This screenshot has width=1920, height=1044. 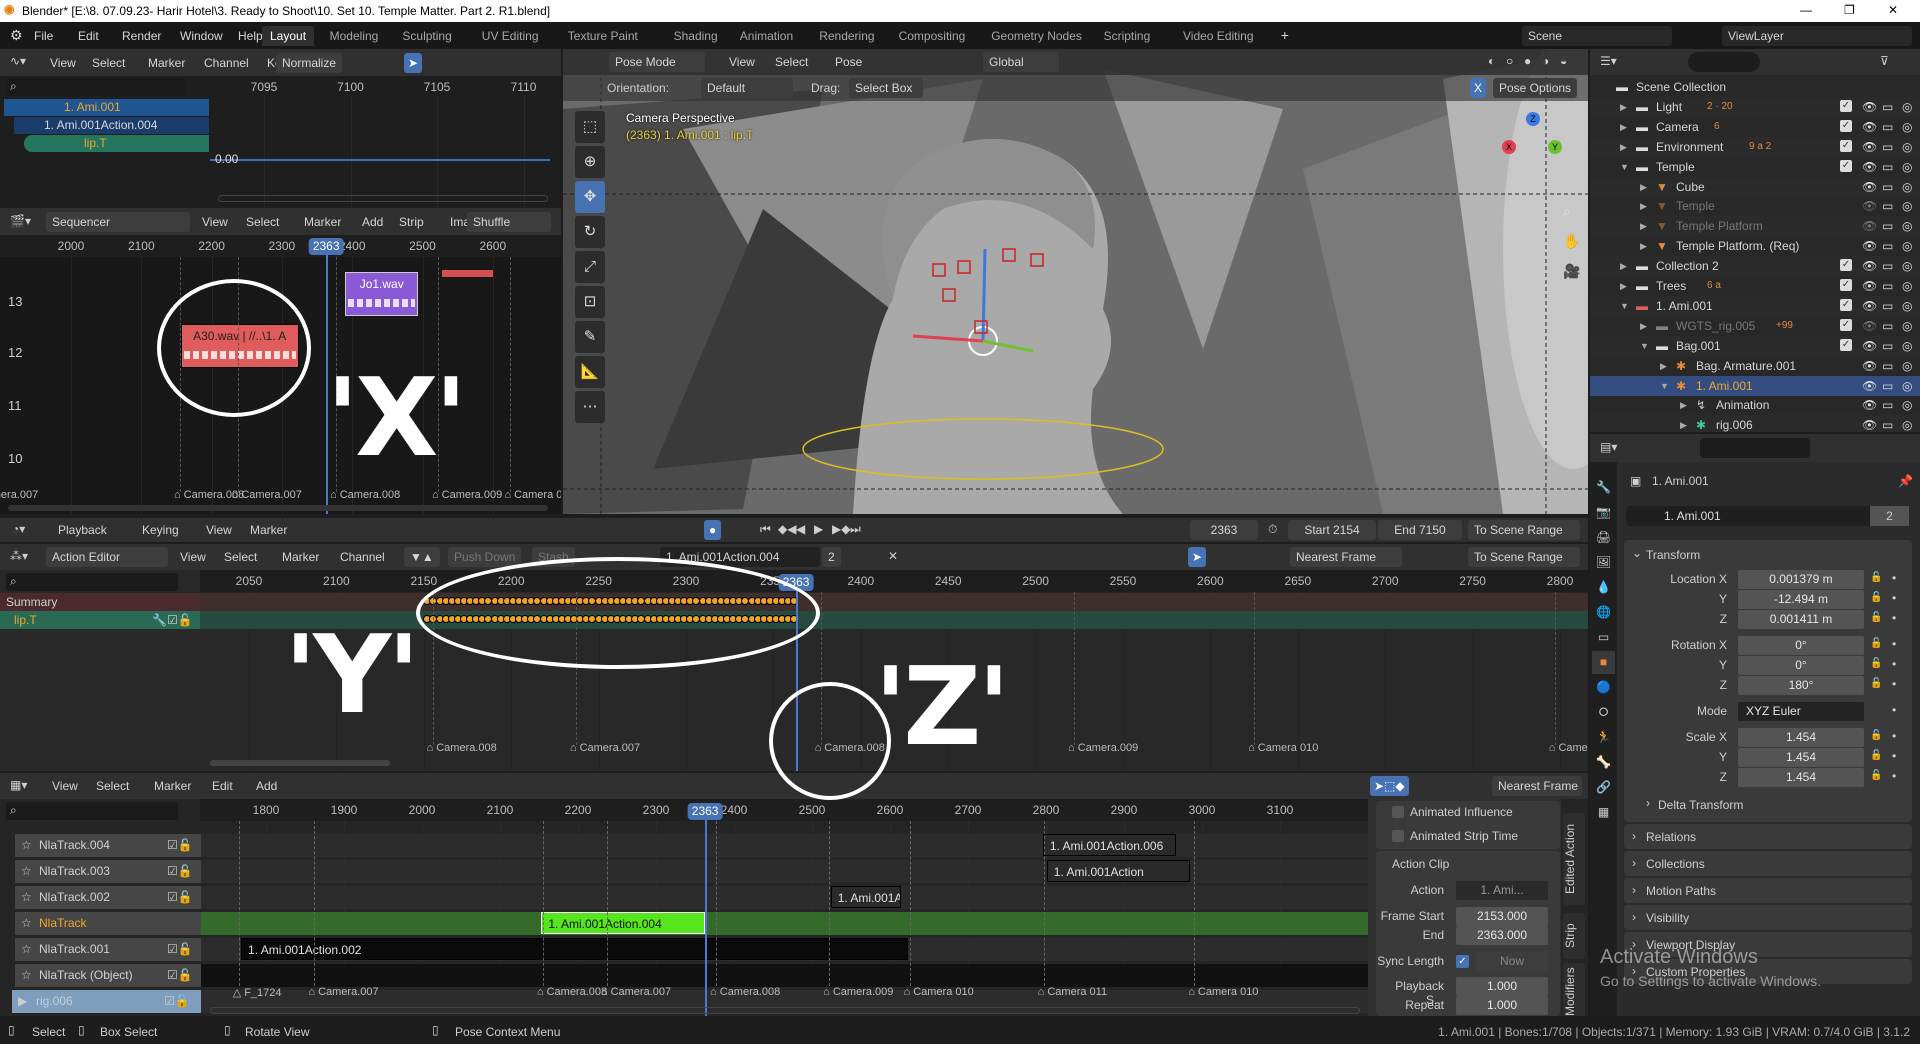 What do you see at coordinates (706, 912) in the screenshot?
I see `playhead` at bounding box center [706, 912].